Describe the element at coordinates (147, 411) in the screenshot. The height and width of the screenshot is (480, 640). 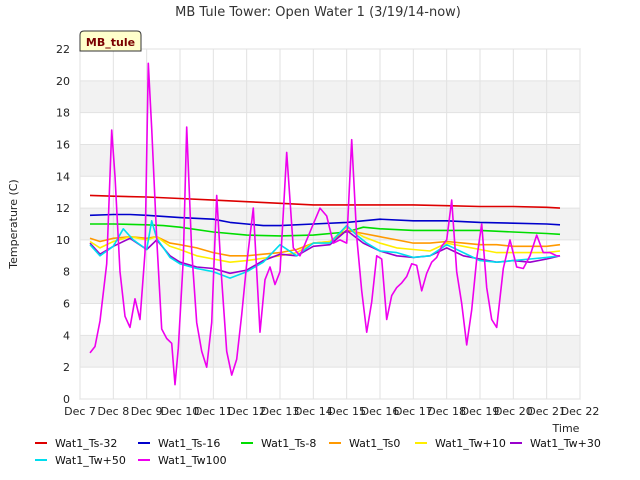
I see `x-tick-label: Dec 9` at that location.